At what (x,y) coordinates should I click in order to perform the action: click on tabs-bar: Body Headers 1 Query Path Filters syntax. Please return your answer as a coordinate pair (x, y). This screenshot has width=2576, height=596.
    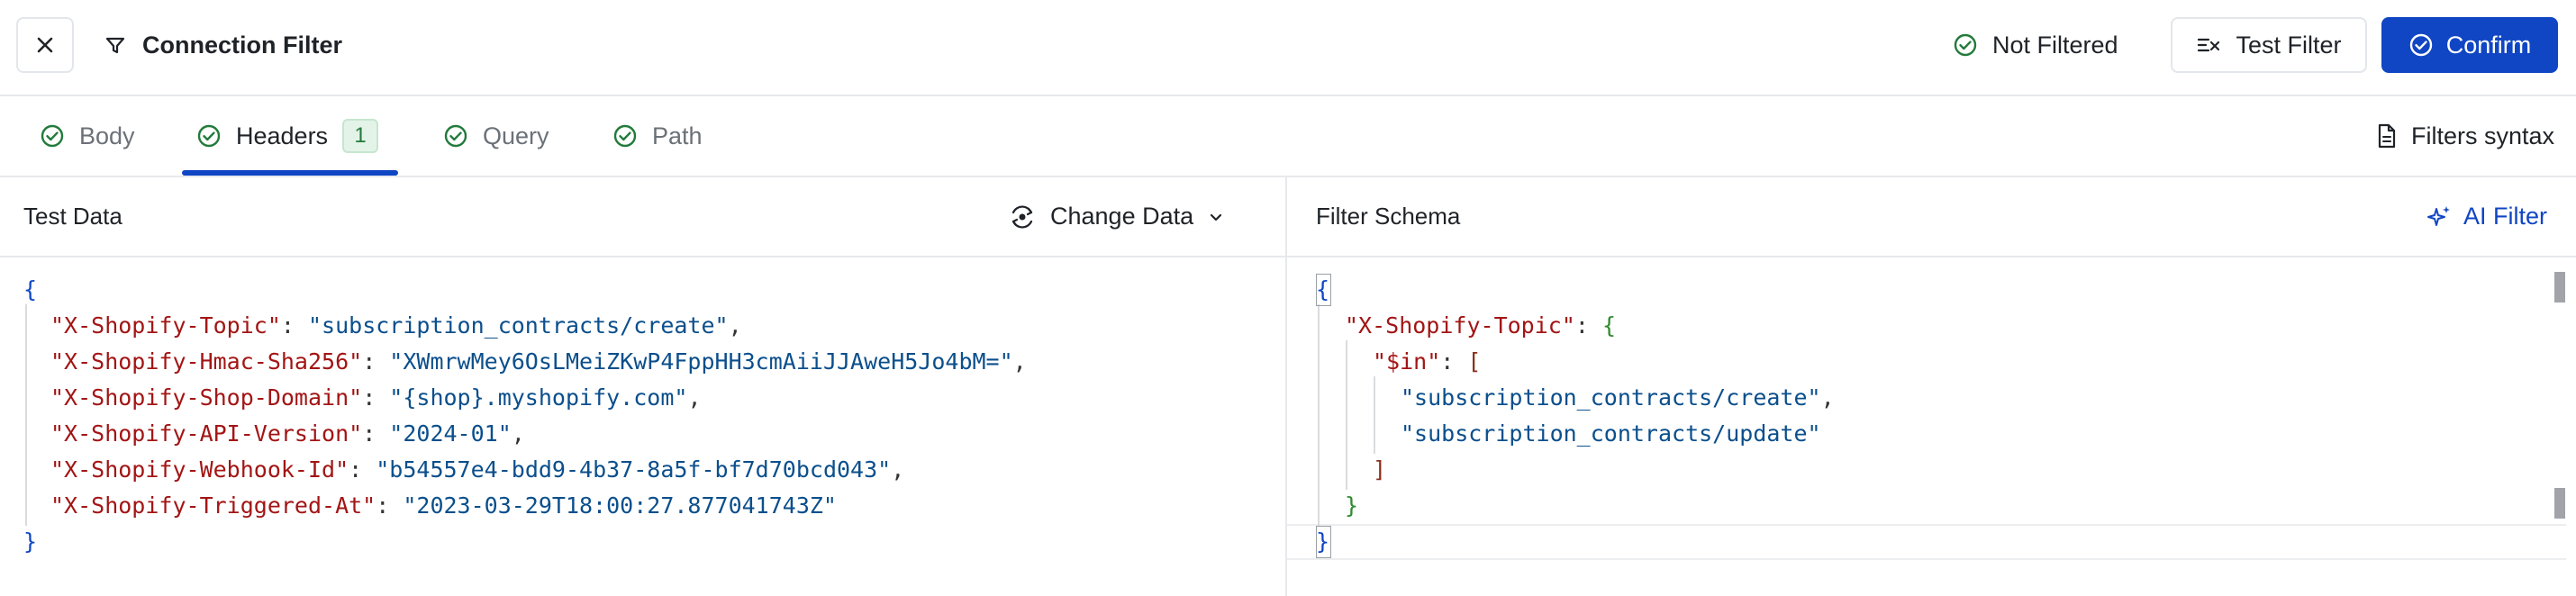
    Looking at the image, I should click on (1288, 136).